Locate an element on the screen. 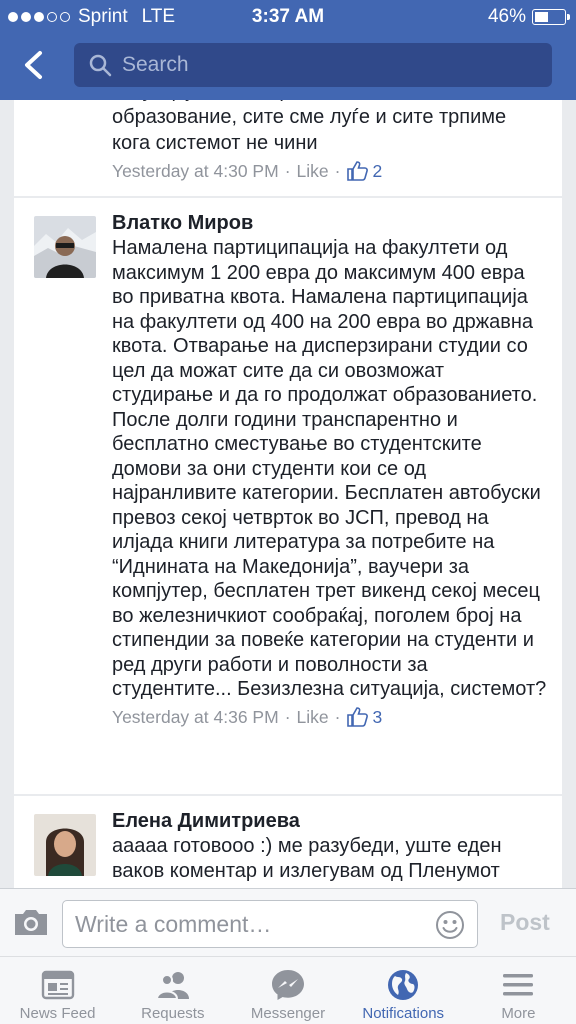 This screenshot has height=1024, width=576. tab-notifications: Notifications is located at coordinates (403, 990).